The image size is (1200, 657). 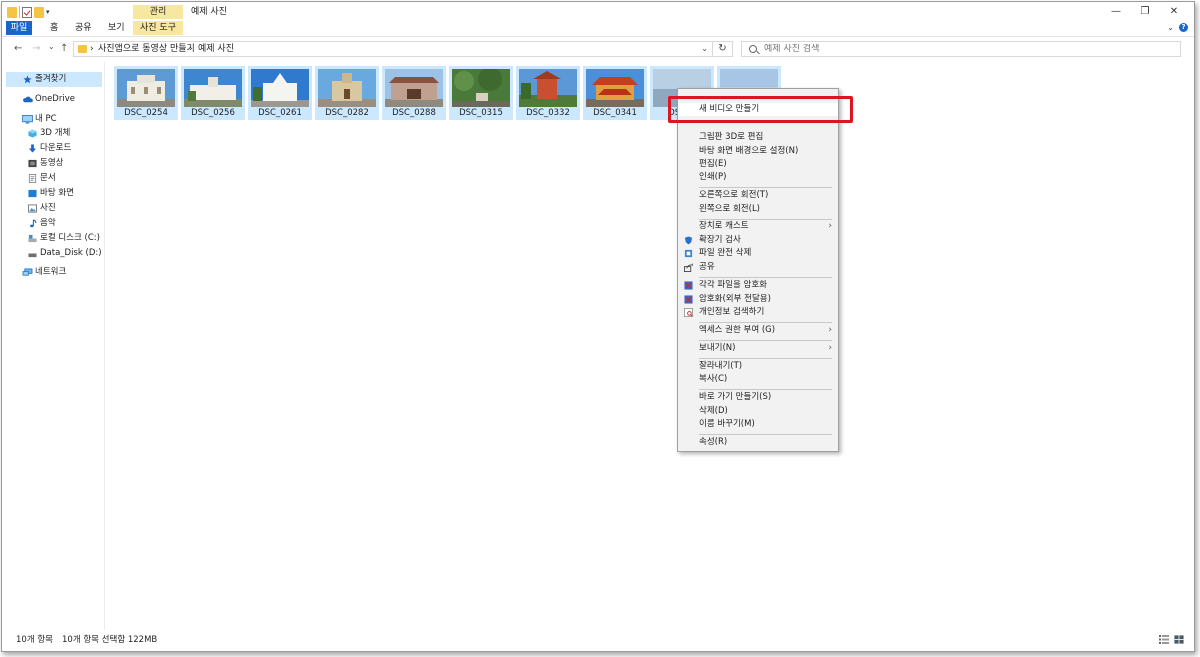 I want to click on sidebar-item-videos: 동영상, so click(x=52, y=163).